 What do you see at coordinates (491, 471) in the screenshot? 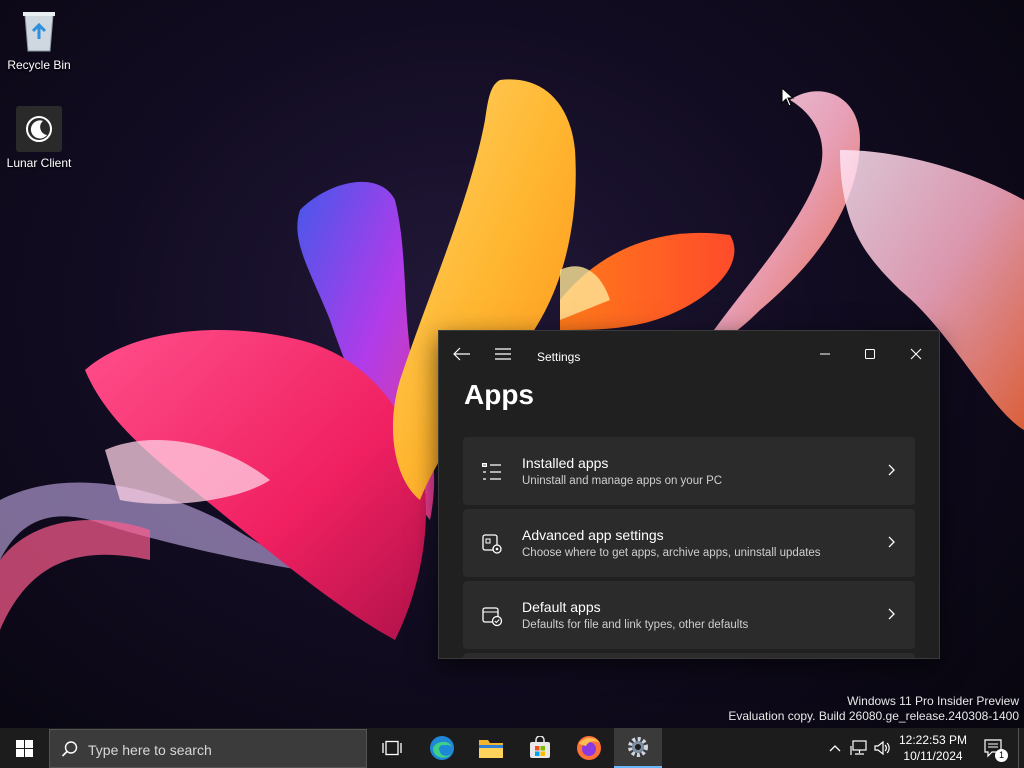
I see `installed-apps-icon` at bounding box center [491, 471].